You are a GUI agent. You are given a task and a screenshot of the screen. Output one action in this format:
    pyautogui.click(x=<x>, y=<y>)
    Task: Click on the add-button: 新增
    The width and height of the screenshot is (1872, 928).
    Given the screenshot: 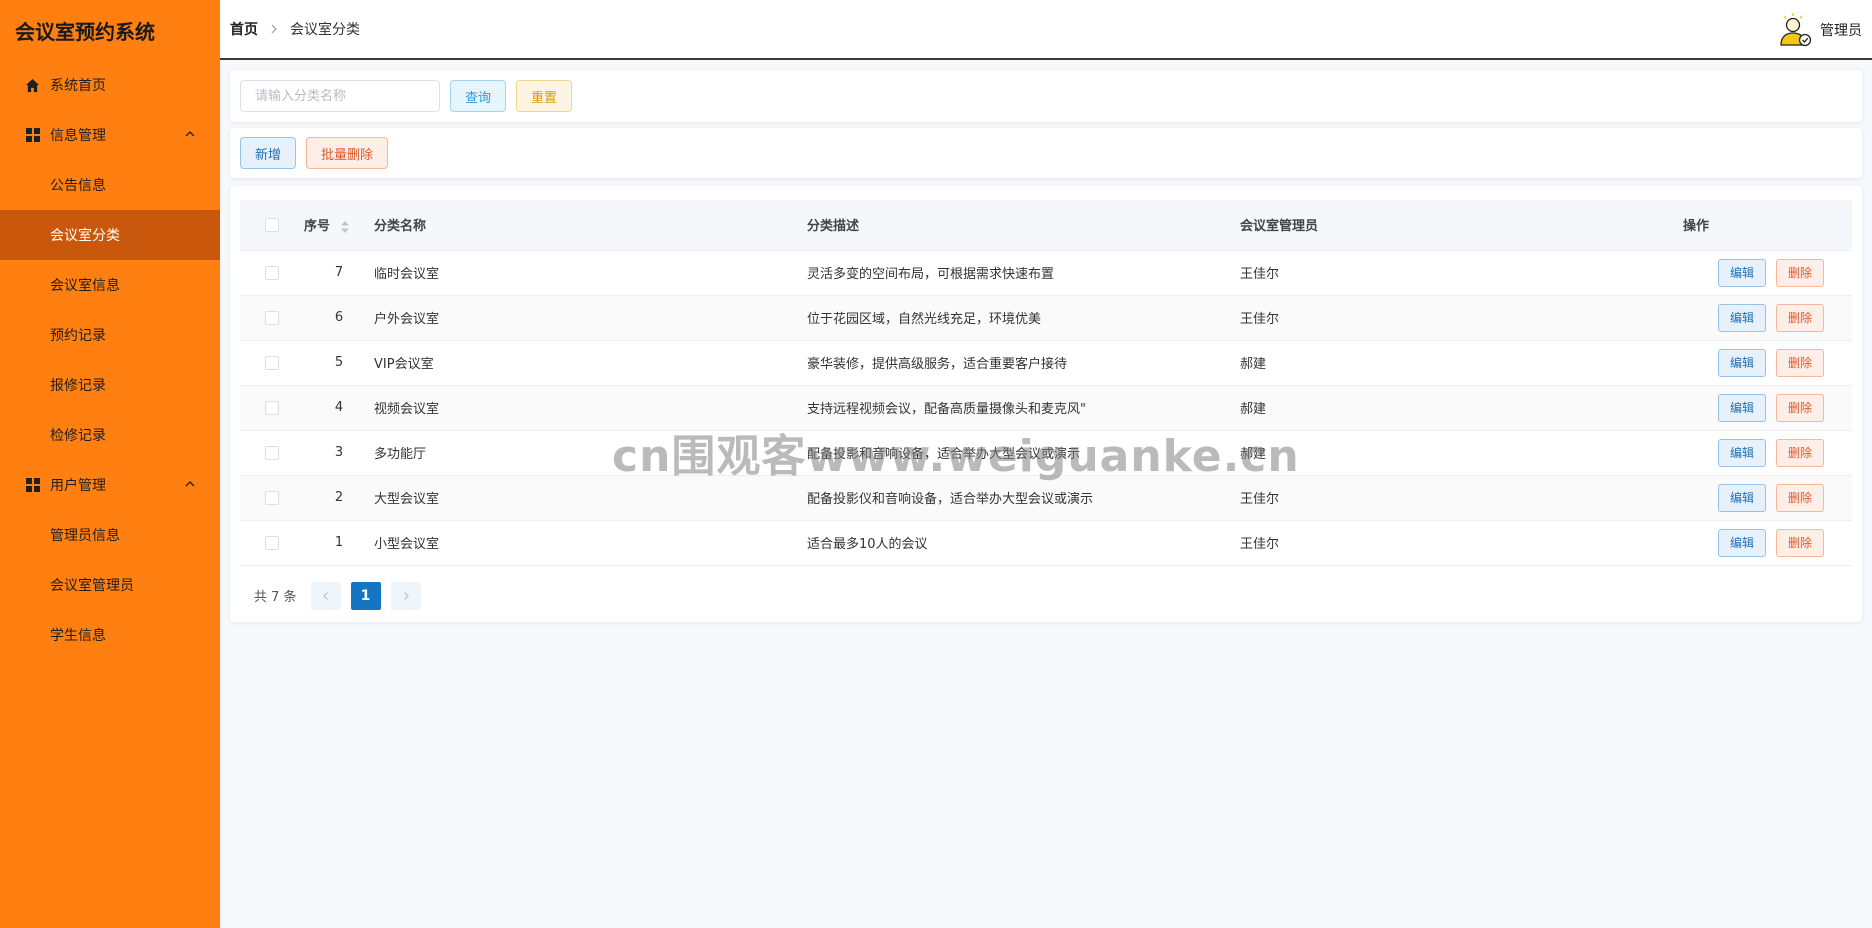 What is the action you would take?
    pyautogui.click(x=268, y=153)
    